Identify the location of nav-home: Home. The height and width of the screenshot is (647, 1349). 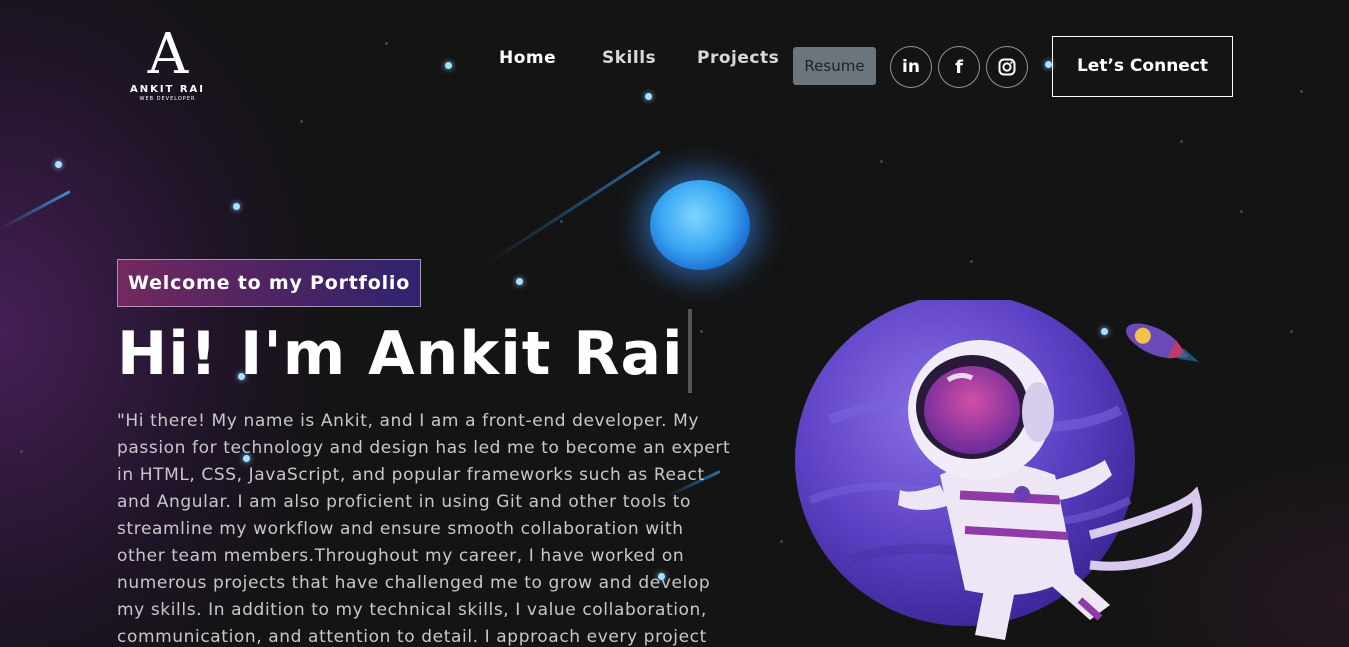
(527, 58).